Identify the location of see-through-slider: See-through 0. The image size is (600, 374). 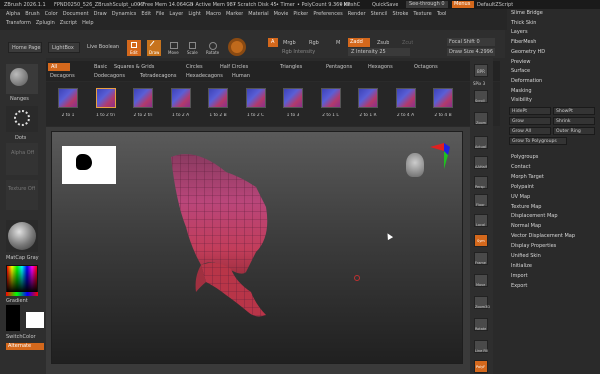
(427, 4).